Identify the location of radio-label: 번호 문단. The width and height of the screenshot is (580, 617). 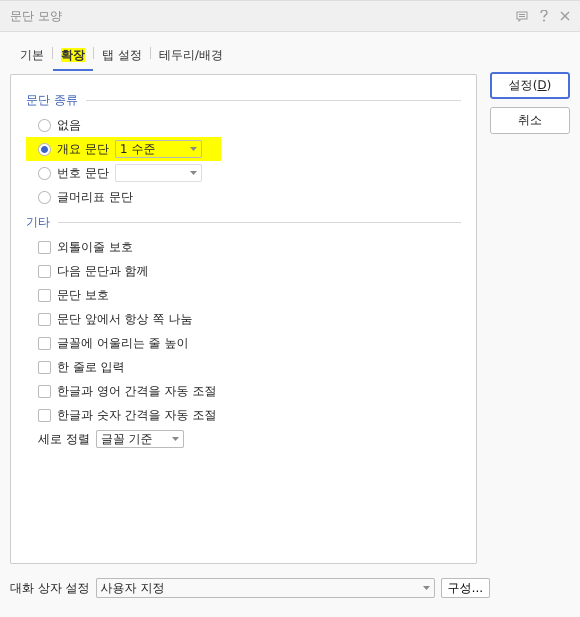
(83, 173).